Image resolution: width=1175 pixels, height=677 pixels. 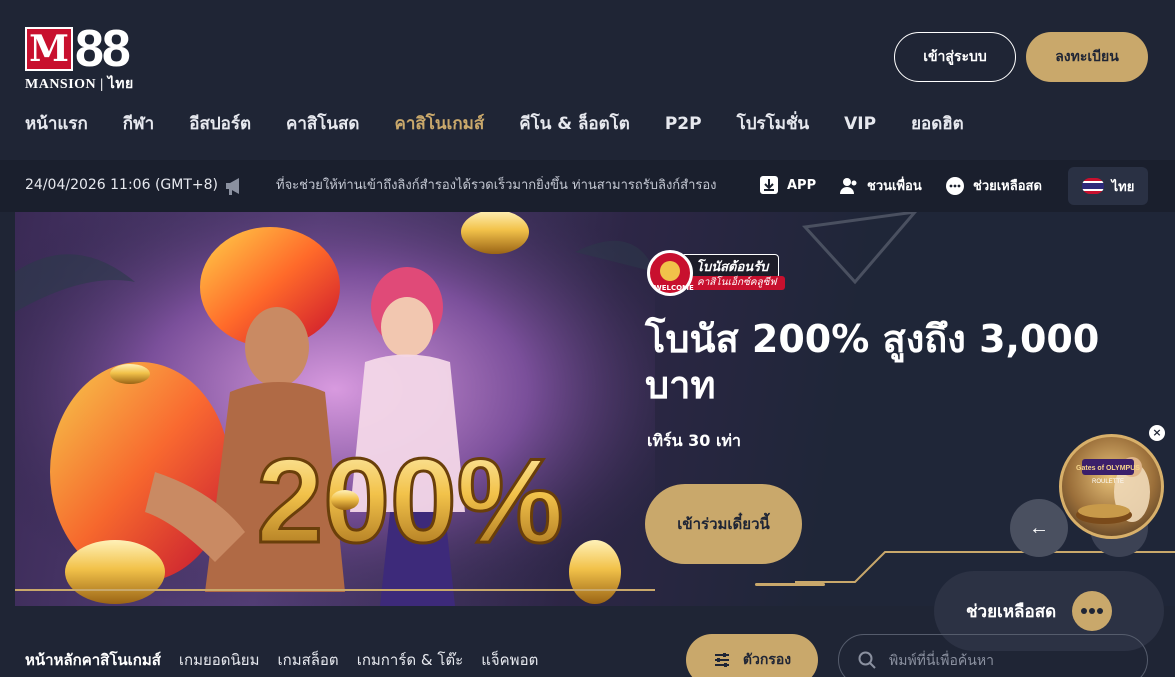 I want to click on users-icon, so click(x=848, y=185).